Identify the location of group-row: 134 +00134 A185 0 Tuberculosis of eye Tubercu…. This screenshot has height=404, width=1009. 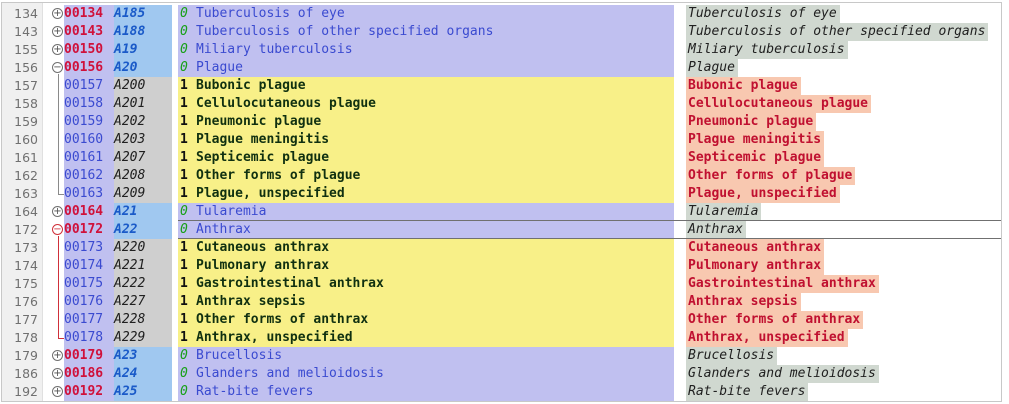
(501, 14).